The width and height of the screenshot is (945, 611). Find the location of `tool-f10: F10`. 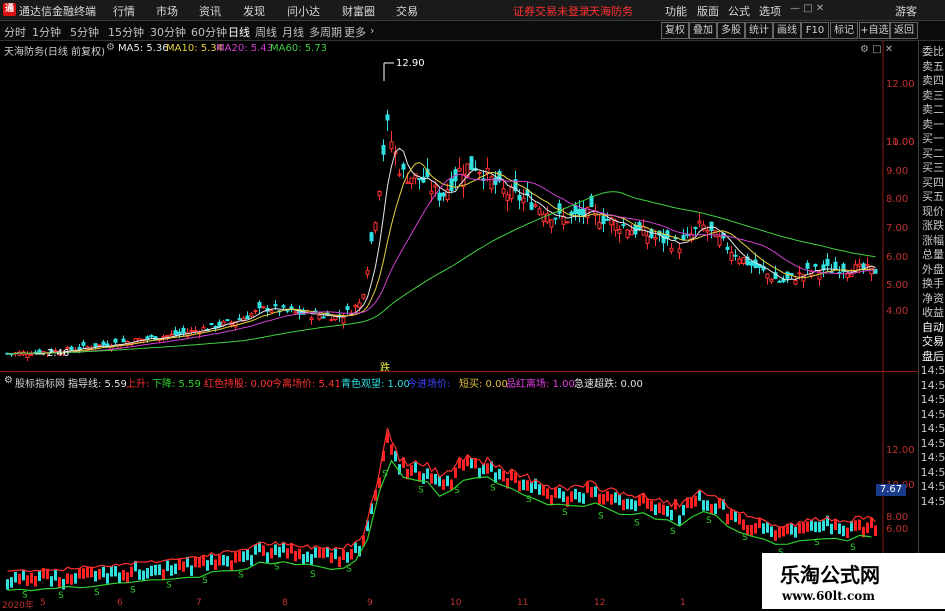

tool-f10: F10 is located at coordinates (815, 30).